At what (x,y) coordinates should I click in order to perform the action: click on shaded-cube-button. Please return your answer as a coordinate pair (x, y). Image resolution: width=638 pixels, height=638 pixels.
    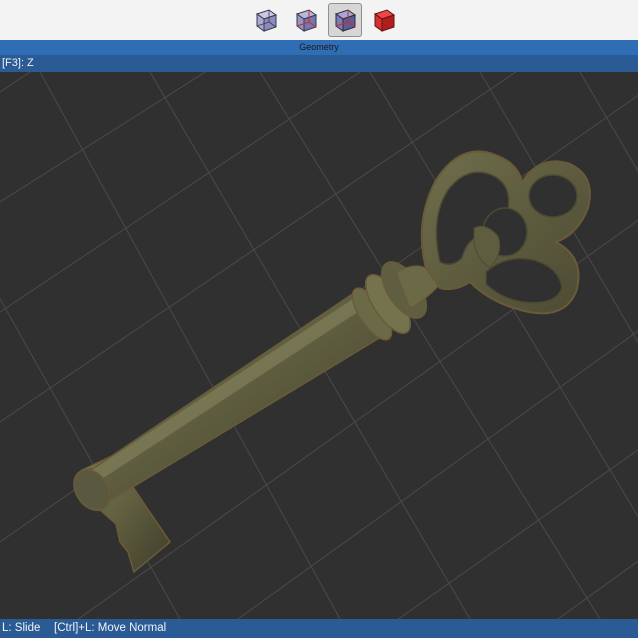
    Looking at the image, I should click on (345, 20).